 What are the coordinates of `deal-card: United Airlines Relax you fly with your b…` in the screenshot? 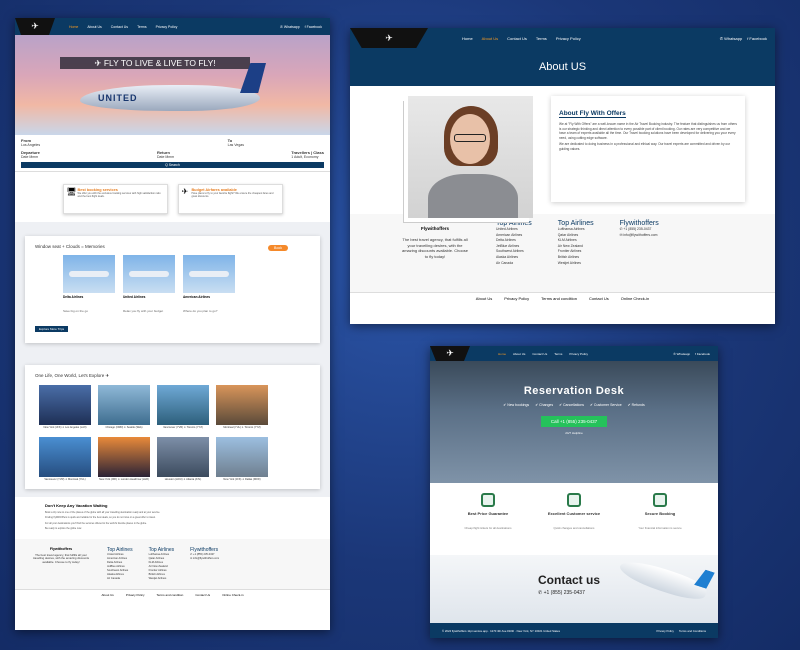 It's located at (149, 286).